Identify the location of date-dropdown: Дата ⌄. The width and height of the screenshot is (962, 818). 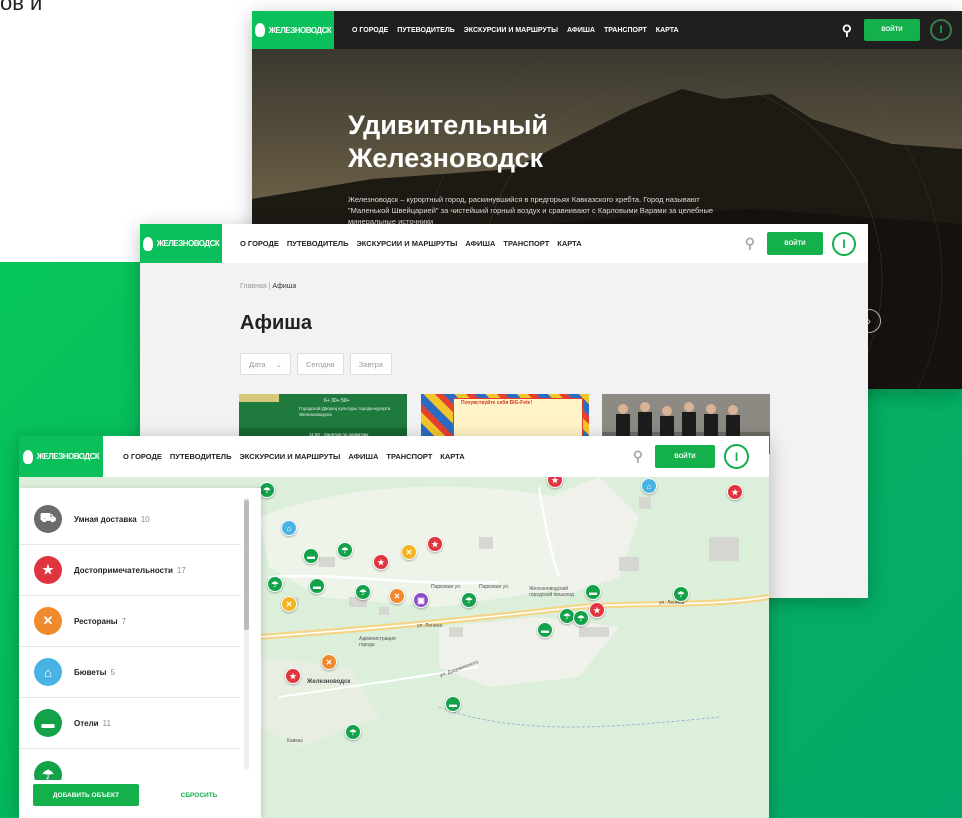
(265, 364).